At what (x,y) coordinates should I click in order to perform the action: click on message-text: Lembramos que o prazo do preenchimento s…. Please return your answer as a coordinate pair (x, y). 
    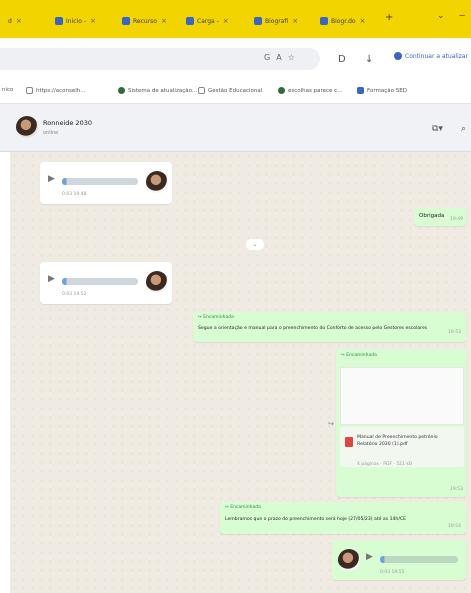
    Looking at the image, I should click on (316, 519).